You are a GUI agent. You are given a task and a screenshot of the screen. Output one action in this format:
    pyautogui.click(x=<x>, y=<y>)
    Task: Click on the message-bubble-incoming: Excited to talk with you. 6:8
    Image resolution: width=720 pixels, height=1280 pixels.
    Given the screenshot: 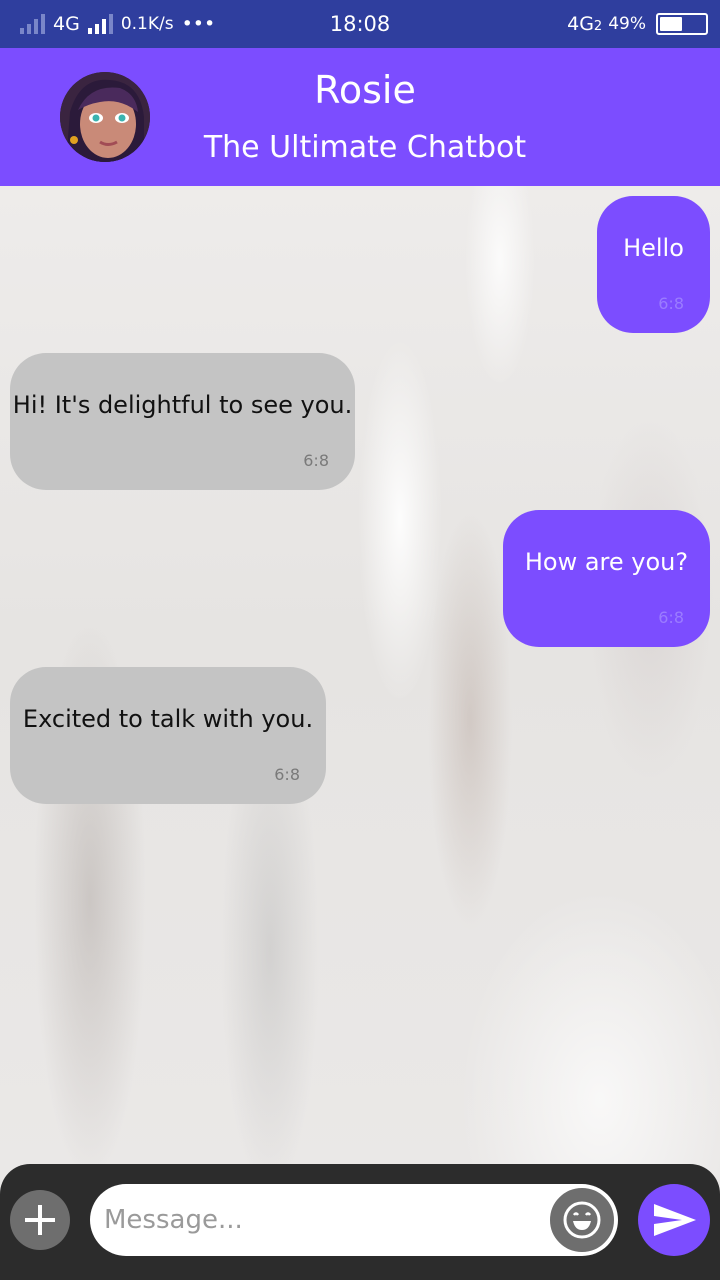 What is the action you would take?
    pyautogui.click(x=168, y=735)
    